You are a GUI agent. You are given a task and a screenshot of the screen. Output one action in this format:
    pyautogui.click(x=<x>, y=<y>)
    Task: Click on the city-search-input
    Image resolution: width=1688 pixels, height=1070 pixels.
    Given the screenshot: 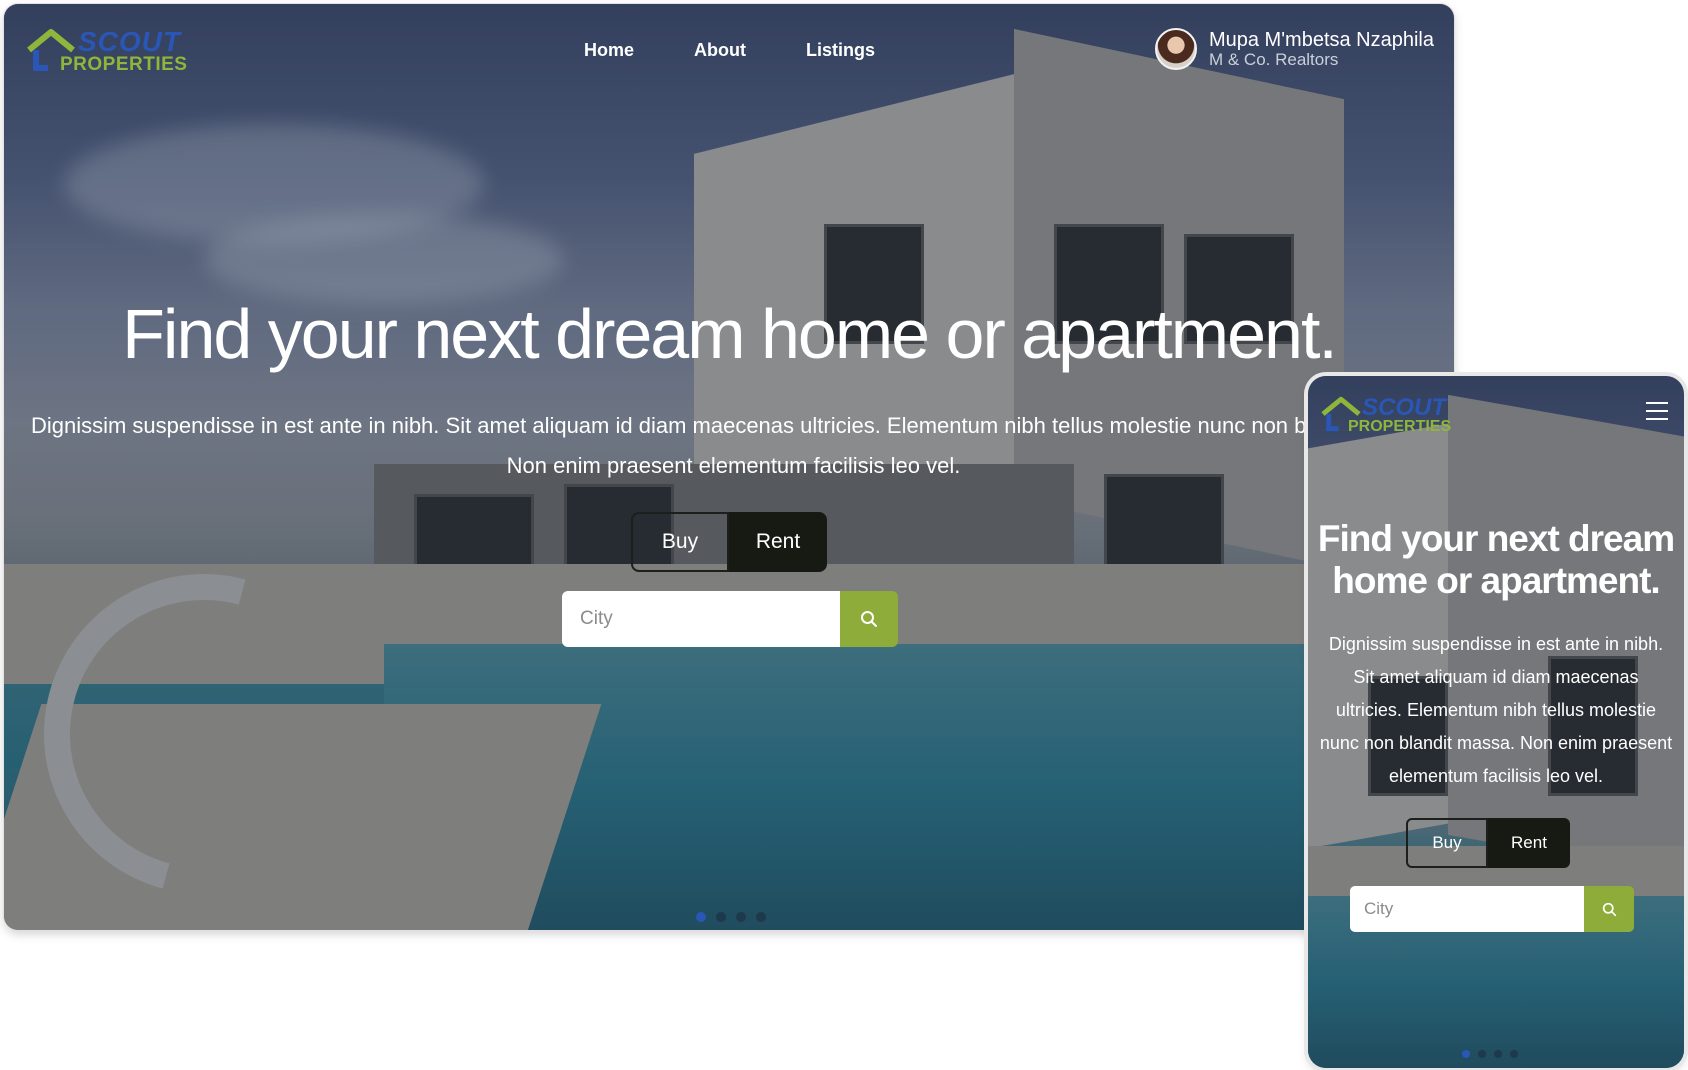 What is the action you would take?
    pyautogui.click(x=701, y=619)
    